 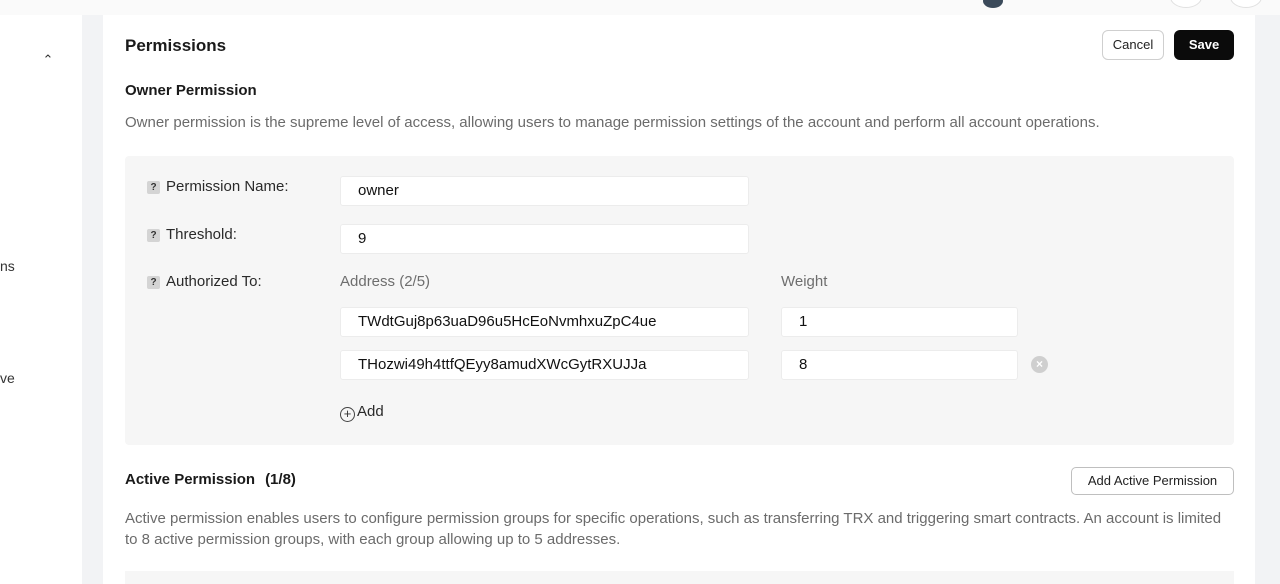 What do you see at coordinates (544, 322) in the screenshot?
I see `address-input: TWdtGuj8p63uaD96u5HcEoNvmhxuZpC4ue` at bounding box center [544, 322].